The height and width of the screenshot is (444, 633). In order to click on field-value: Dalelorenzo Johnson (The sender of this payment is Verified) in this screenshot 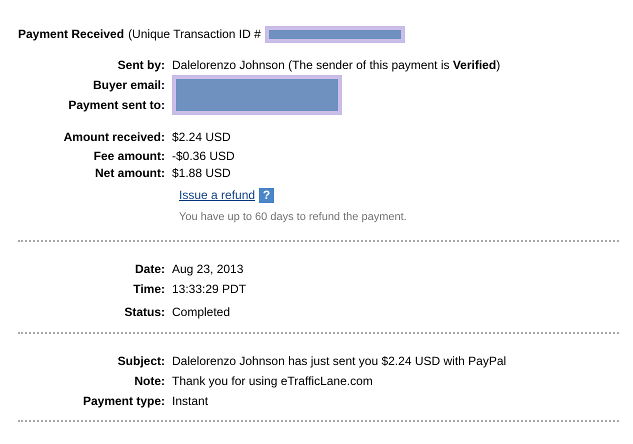, I will do `click(336, 65)`.